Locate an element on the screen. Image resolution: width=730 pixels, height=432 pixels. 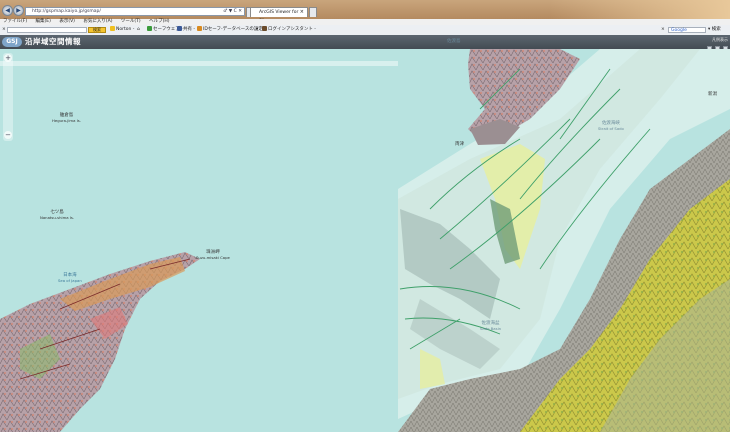
label-sadostrait-en: Strait of Sado is located at coordinates (611, 128).